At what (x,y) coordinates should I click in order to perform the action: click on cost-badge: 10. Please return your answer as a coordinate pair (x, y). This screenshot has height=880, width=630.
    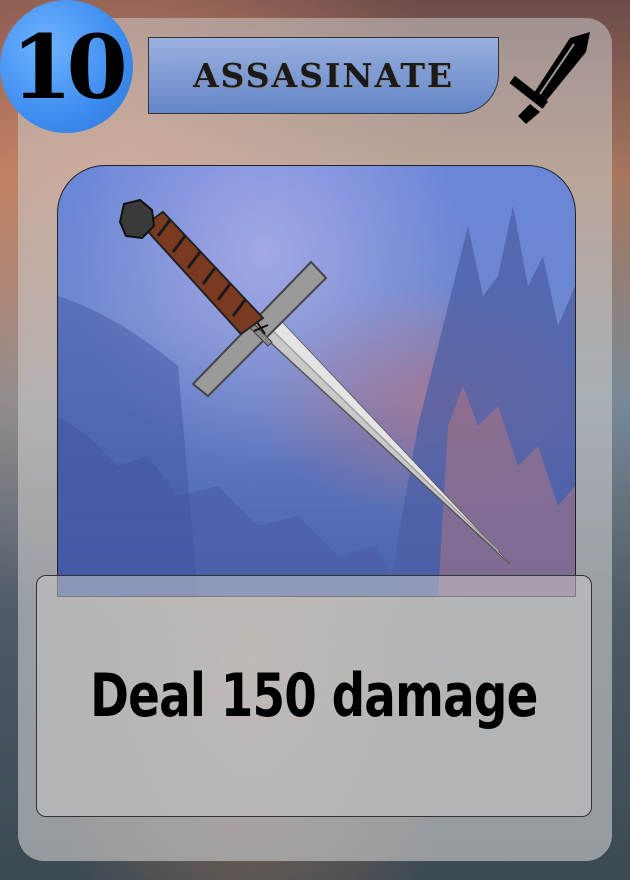
    Looking at the image, I should click on (66, 66).